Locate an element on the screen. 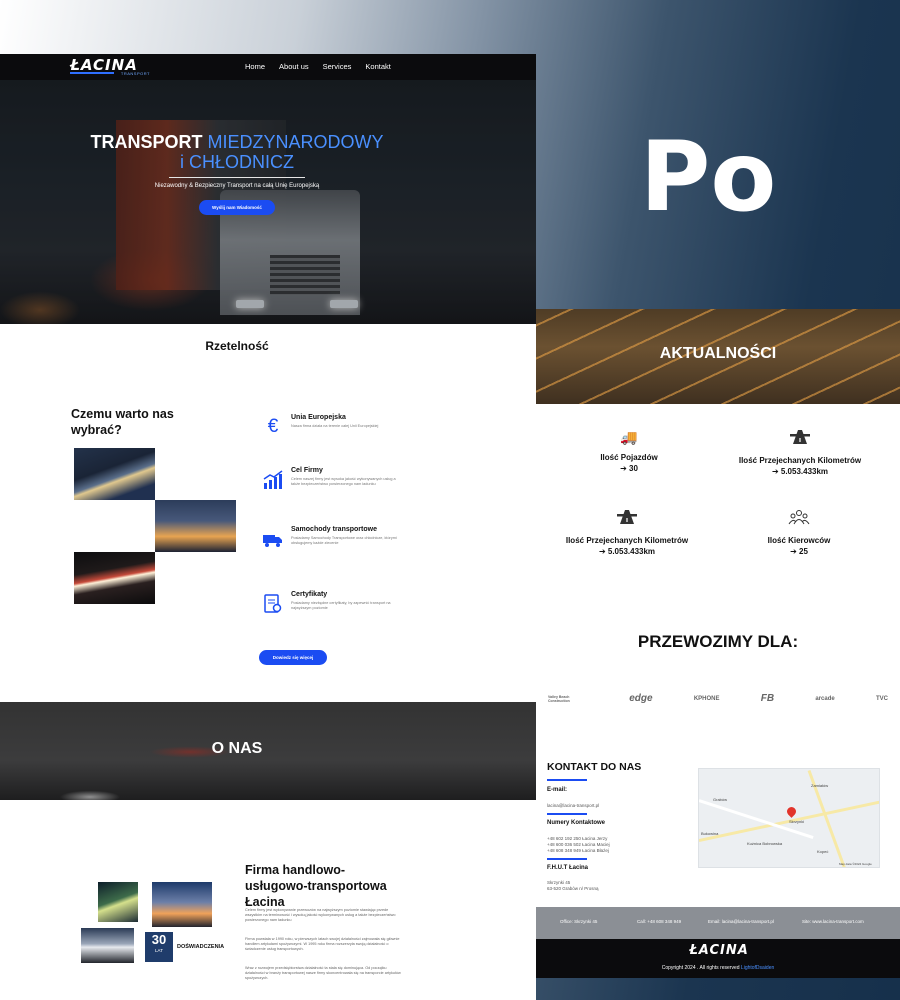 This screenshot has width=900, height=1000. map-label: Zamiałów is located at coordinates (820, 785).